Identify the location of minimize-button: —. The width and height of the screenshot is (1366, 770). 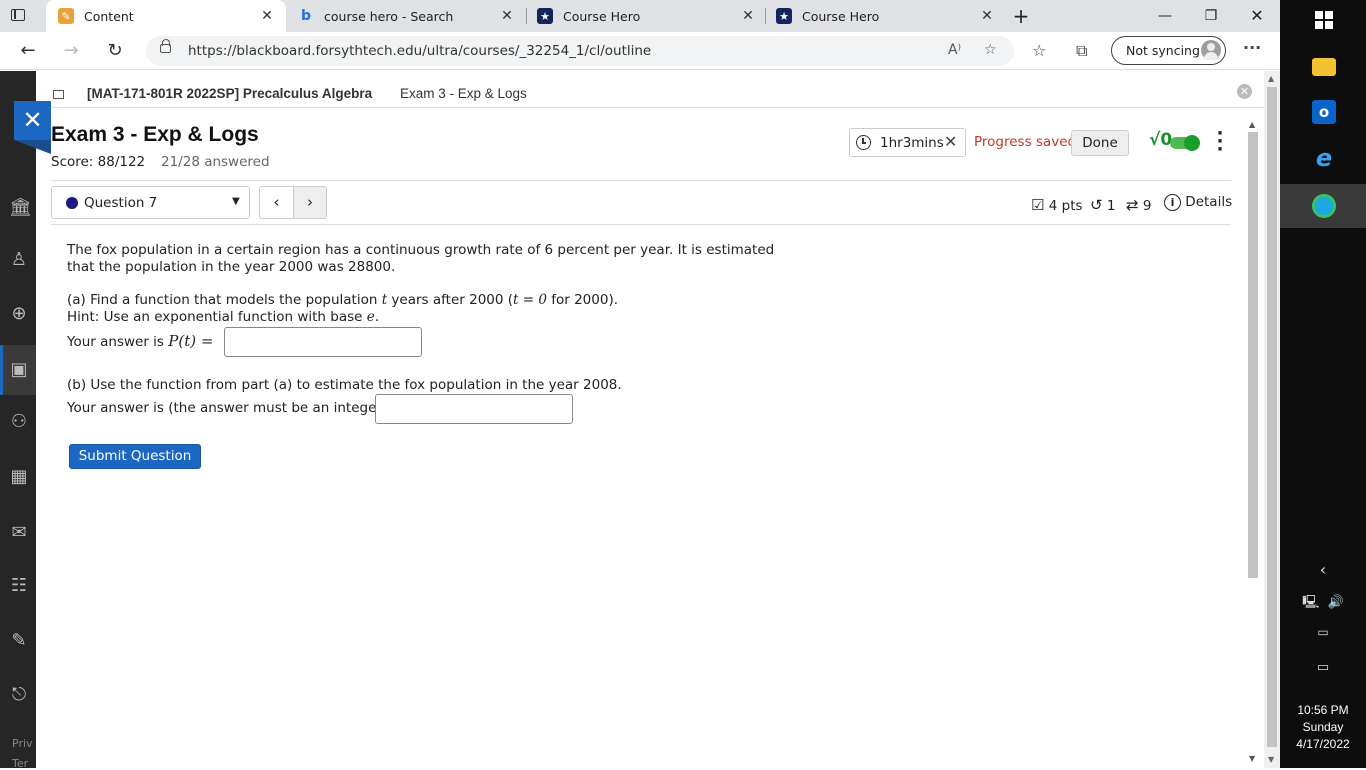
(1165, 16).